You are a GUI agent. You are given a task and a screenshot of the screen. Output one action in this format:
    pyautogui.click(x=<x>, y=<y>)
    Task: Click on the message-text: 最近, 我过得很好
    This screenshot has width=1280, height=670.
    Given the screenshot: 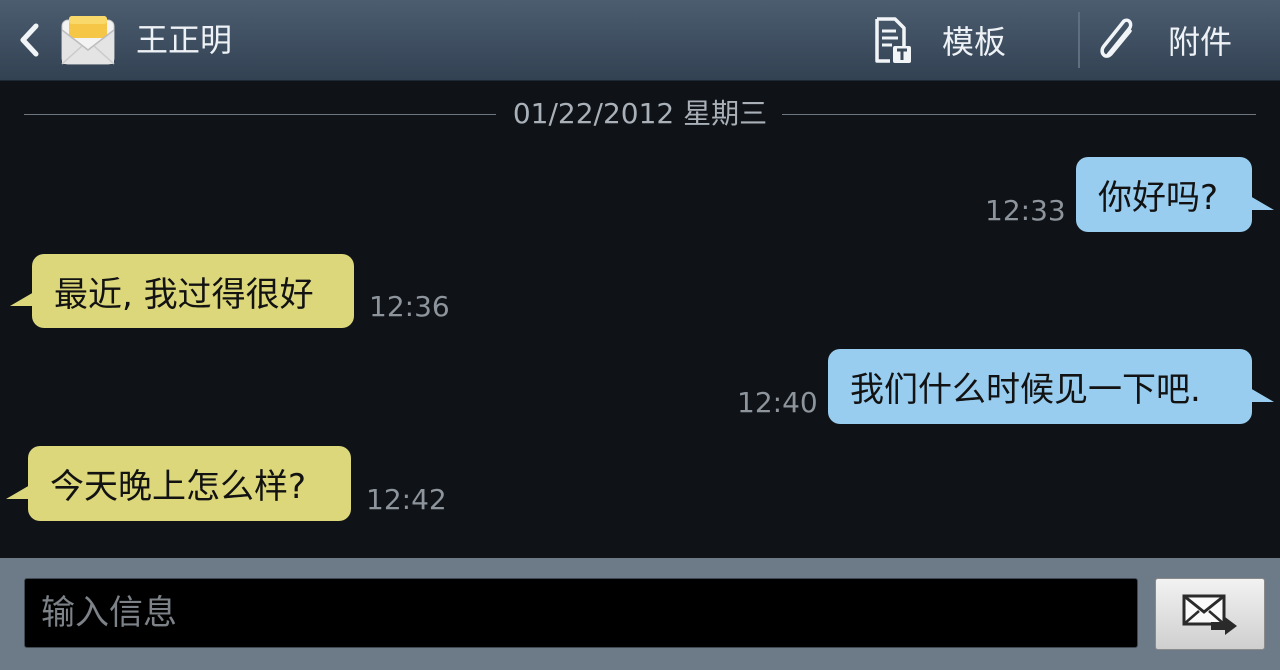 What is the action you would take?
    pyautogui.click(x=184, y=294)
    